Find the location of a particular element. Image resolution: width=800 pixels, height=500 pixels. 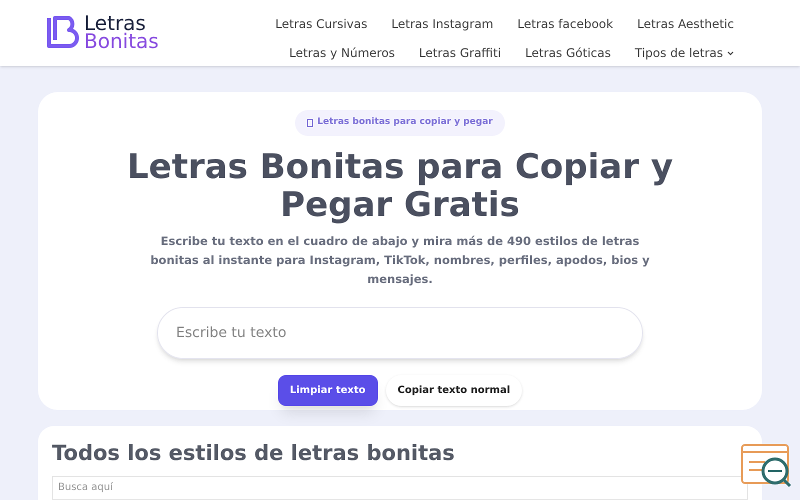

text-input: Escribe tu texto is located at coordinates (400, 333).